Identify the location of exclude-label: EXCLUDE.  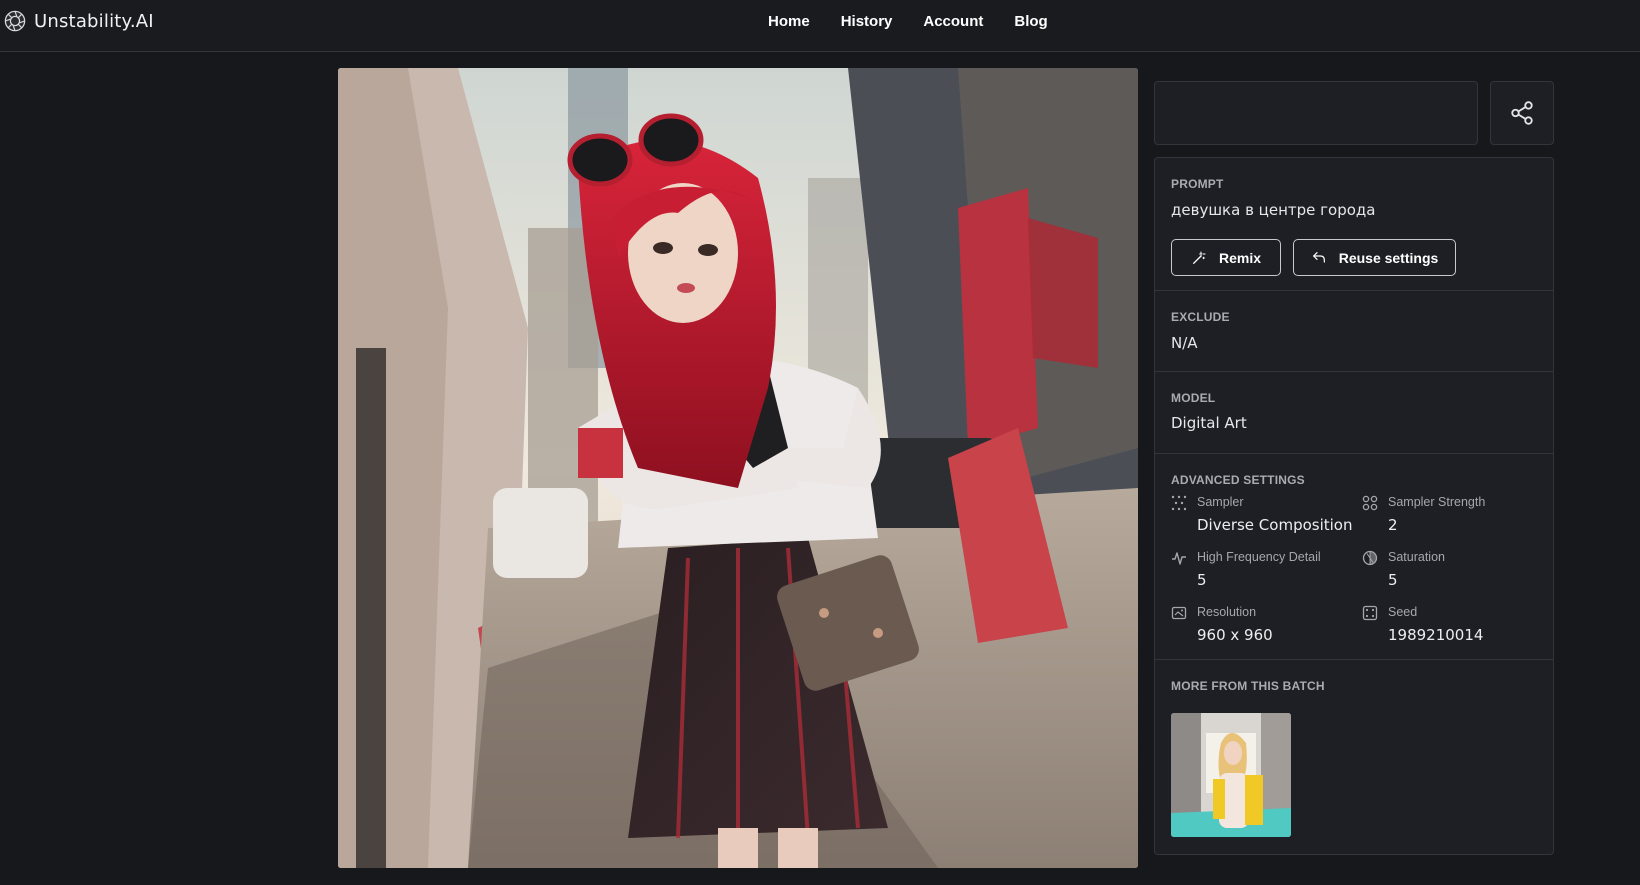
(1200, 317).